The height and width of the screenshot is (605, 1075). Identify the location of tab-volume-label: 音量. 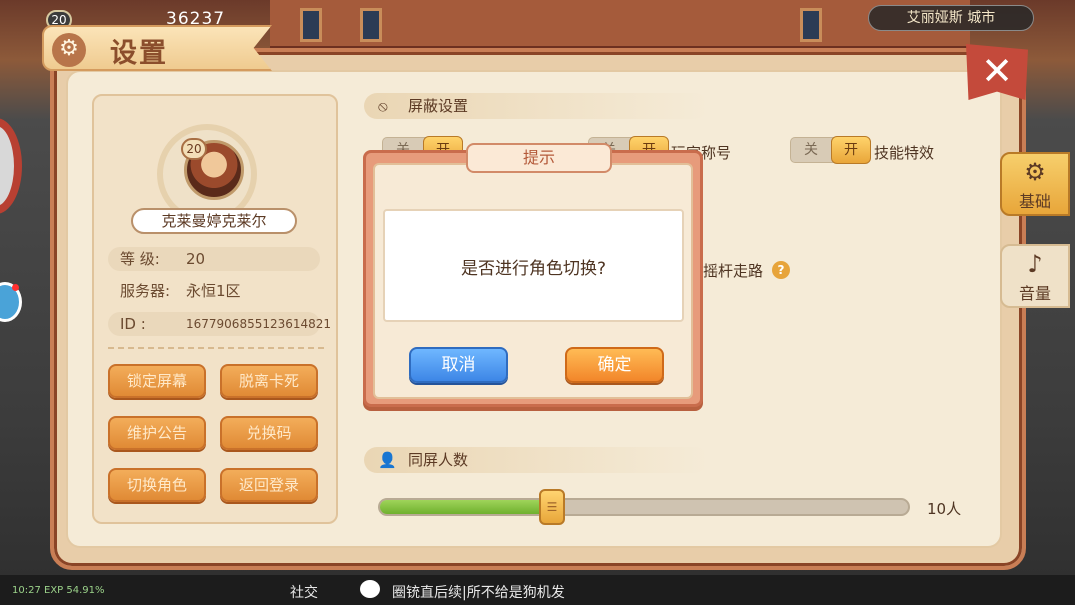
(1034, 293).